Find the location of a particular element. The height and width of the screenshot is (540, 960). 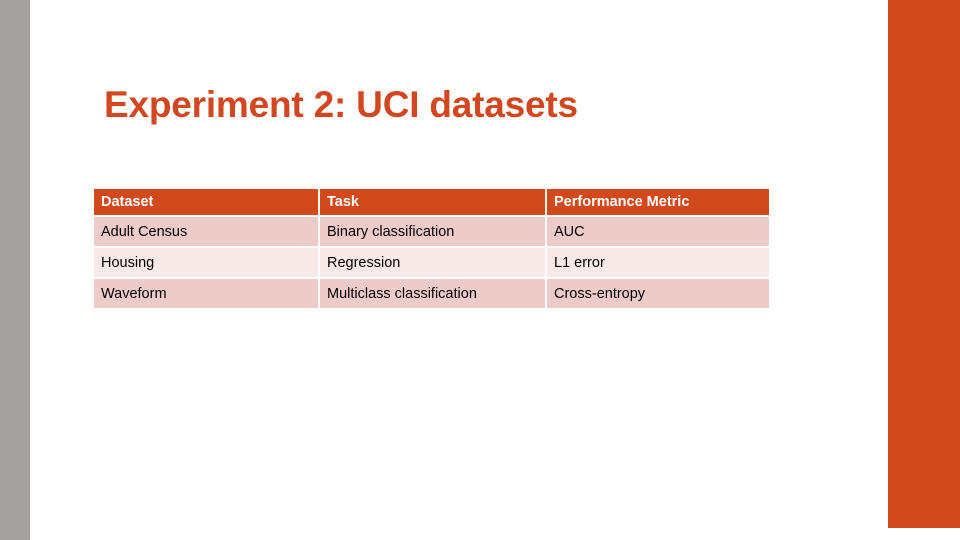

table-row: Housing Regression L1 error is located at coordinates (431, 262).